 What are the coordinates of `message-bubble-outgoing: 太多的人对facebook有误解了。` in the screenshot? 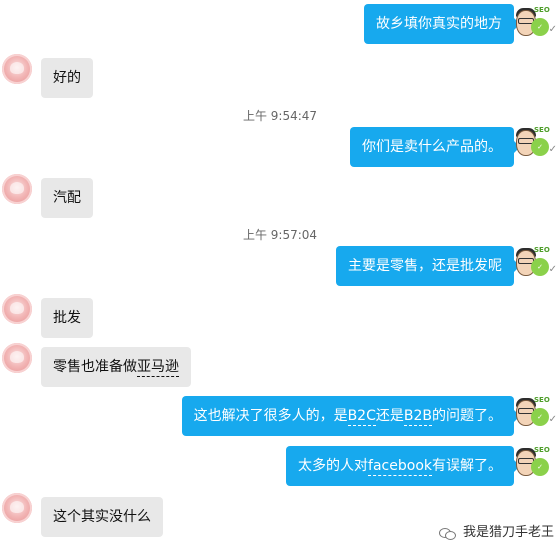 It's located at (403, 466).